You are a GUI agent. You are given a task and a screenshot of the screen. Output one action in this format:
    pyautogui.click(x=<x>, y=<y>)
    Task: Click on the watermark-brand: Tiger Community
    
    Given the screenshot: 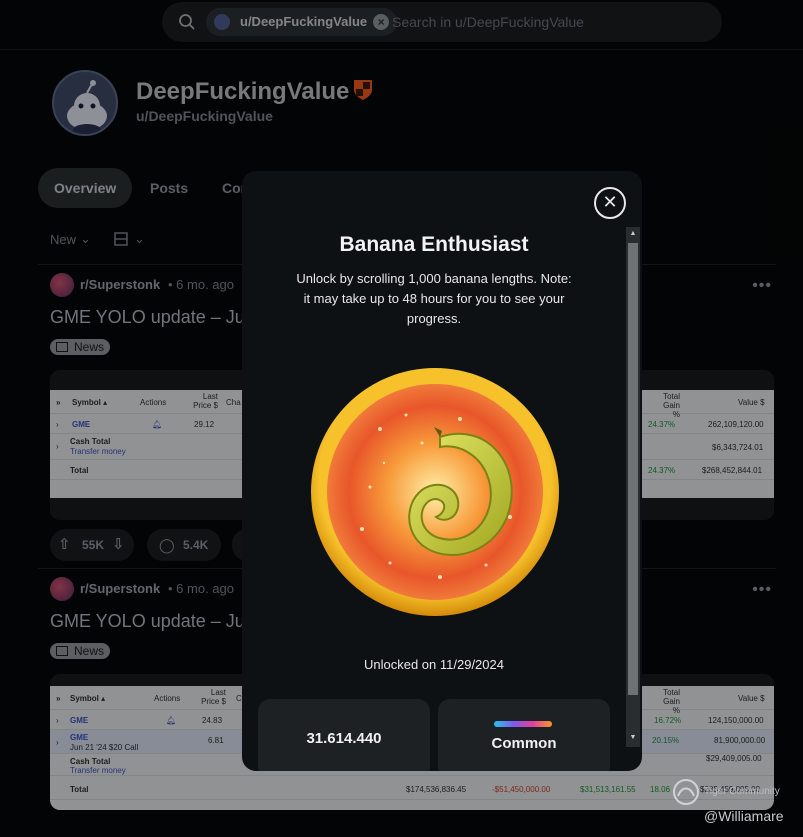 What is the action you would take?
    pyautogui.click(x=742, y=791)
    